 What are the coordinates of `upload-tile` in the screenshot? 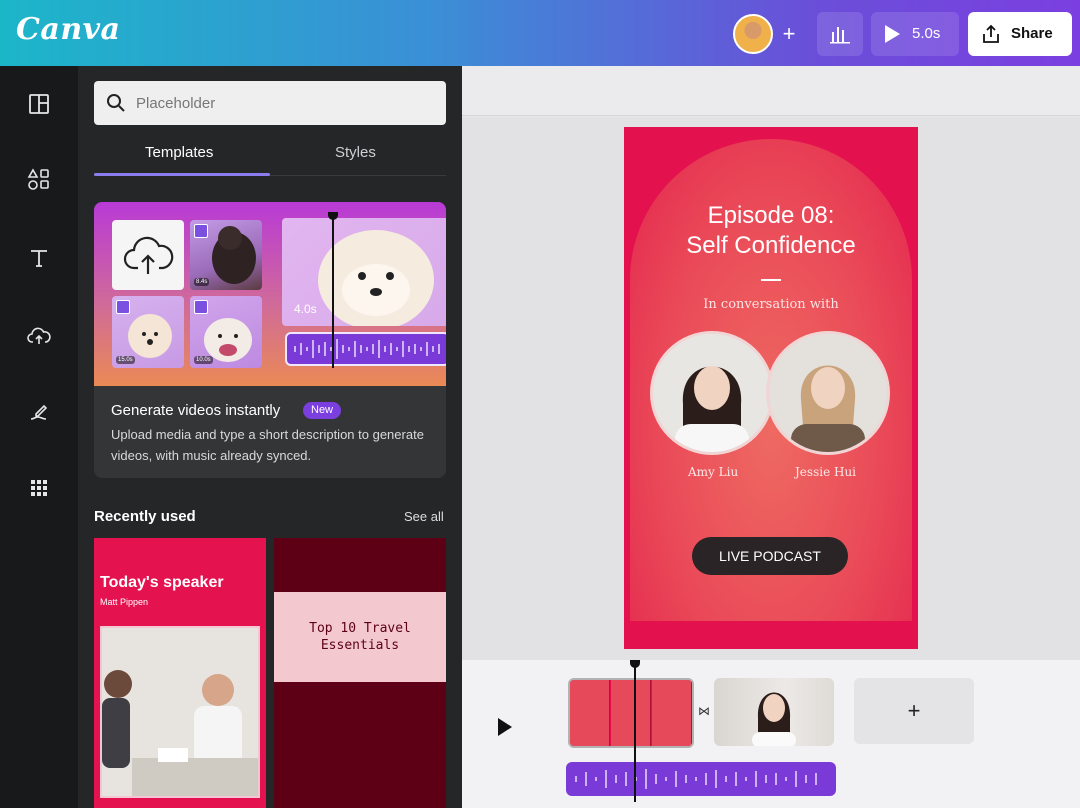 It's located at (148, 255).